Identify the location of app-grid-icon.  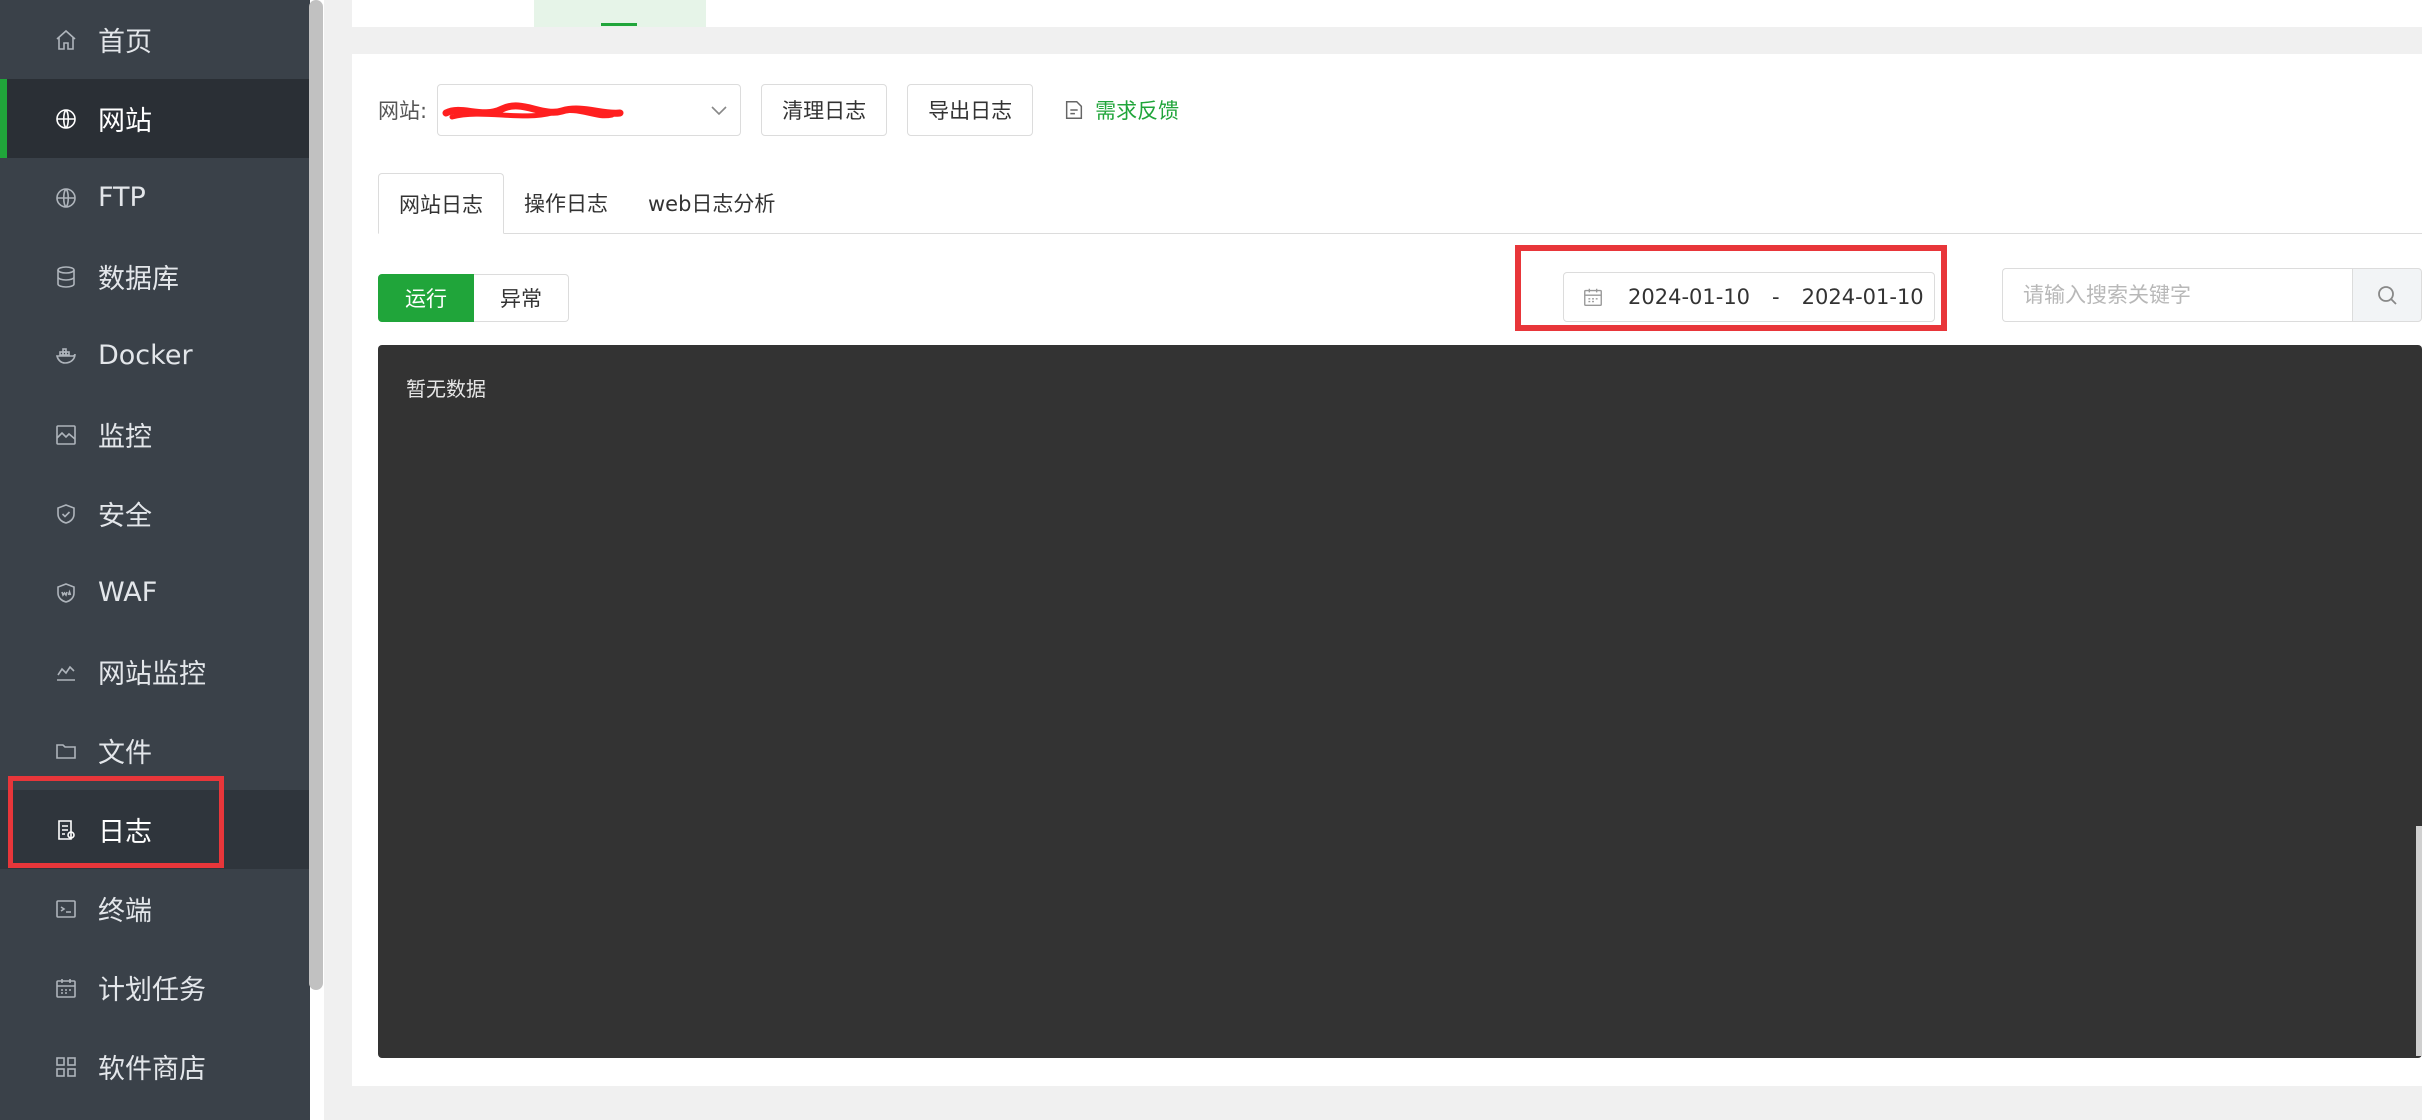
(66, 1067).